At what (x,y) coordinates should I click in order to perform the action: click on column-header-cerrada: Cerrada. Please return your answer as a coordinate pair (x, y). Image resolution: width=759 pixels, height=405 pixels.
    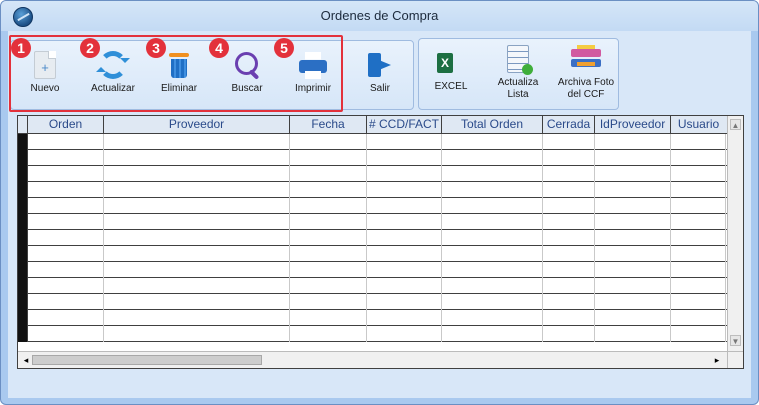
    Looking at the image, I should click on (569, 125).